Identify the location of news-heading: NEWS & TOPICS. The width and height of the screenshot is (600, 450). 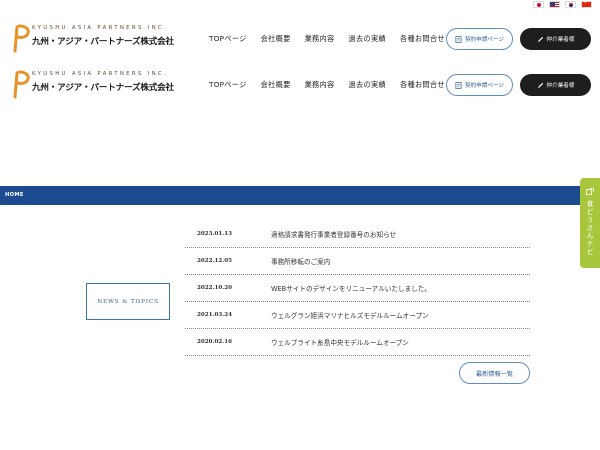
(128, 301).